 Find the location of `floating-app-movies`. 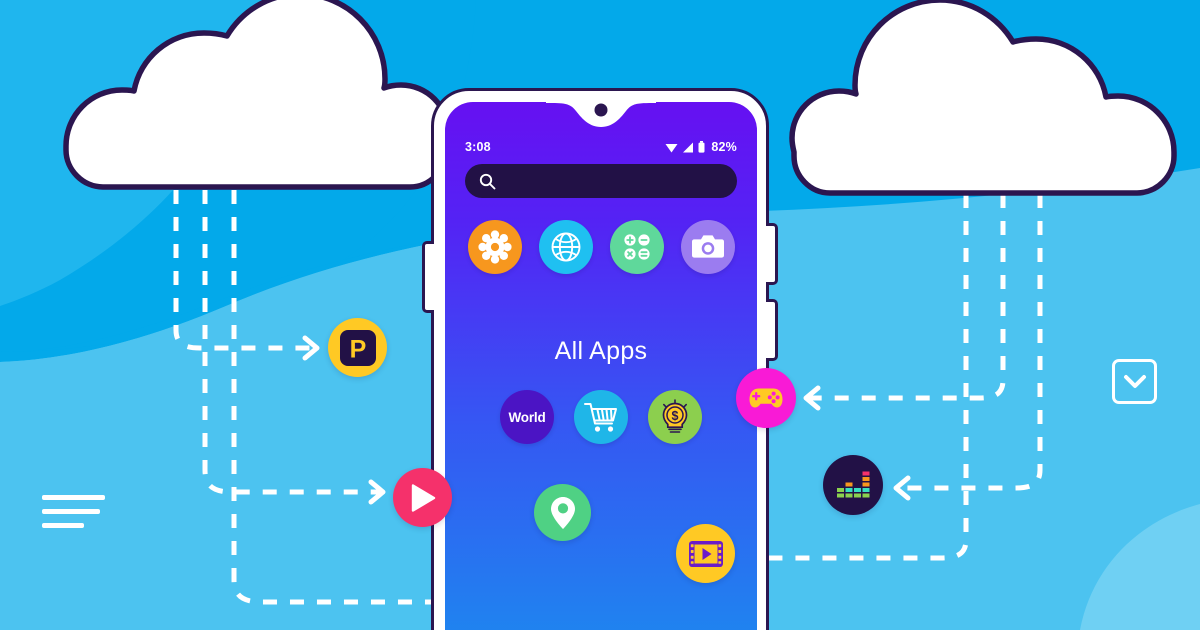

floating-app-movies is located at coordinates (705, 553).